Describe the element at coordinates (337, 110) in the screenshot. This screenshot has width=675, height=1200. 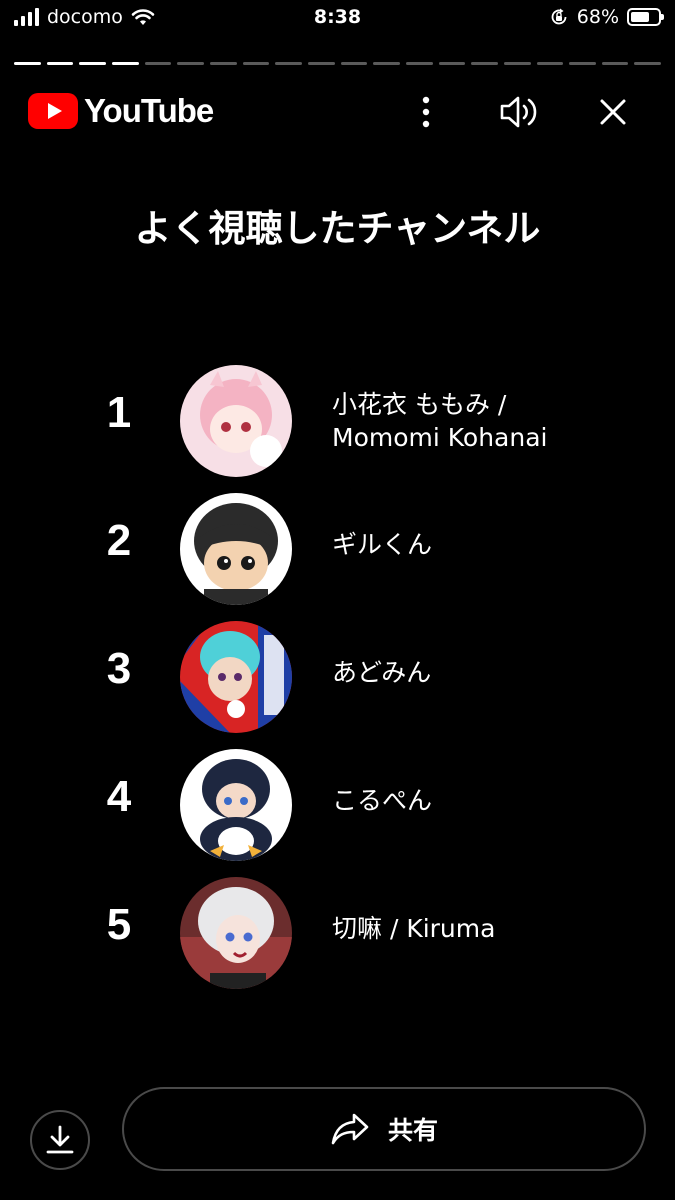
I see `header: YouTube` at that location.